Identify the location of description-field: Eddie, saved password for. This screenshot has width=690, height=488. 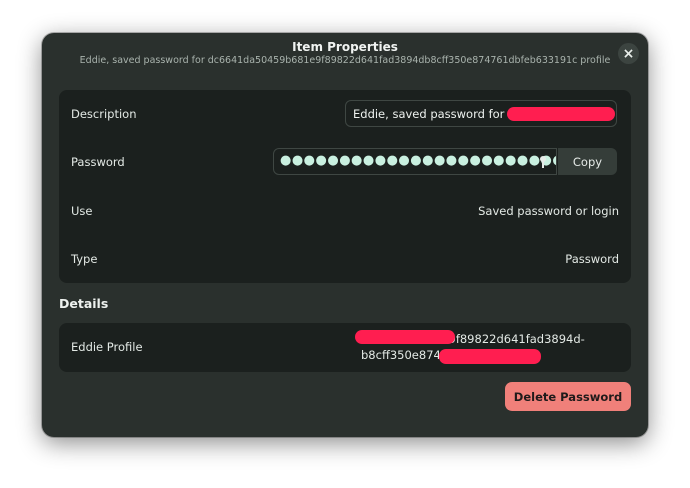
(481, 113).